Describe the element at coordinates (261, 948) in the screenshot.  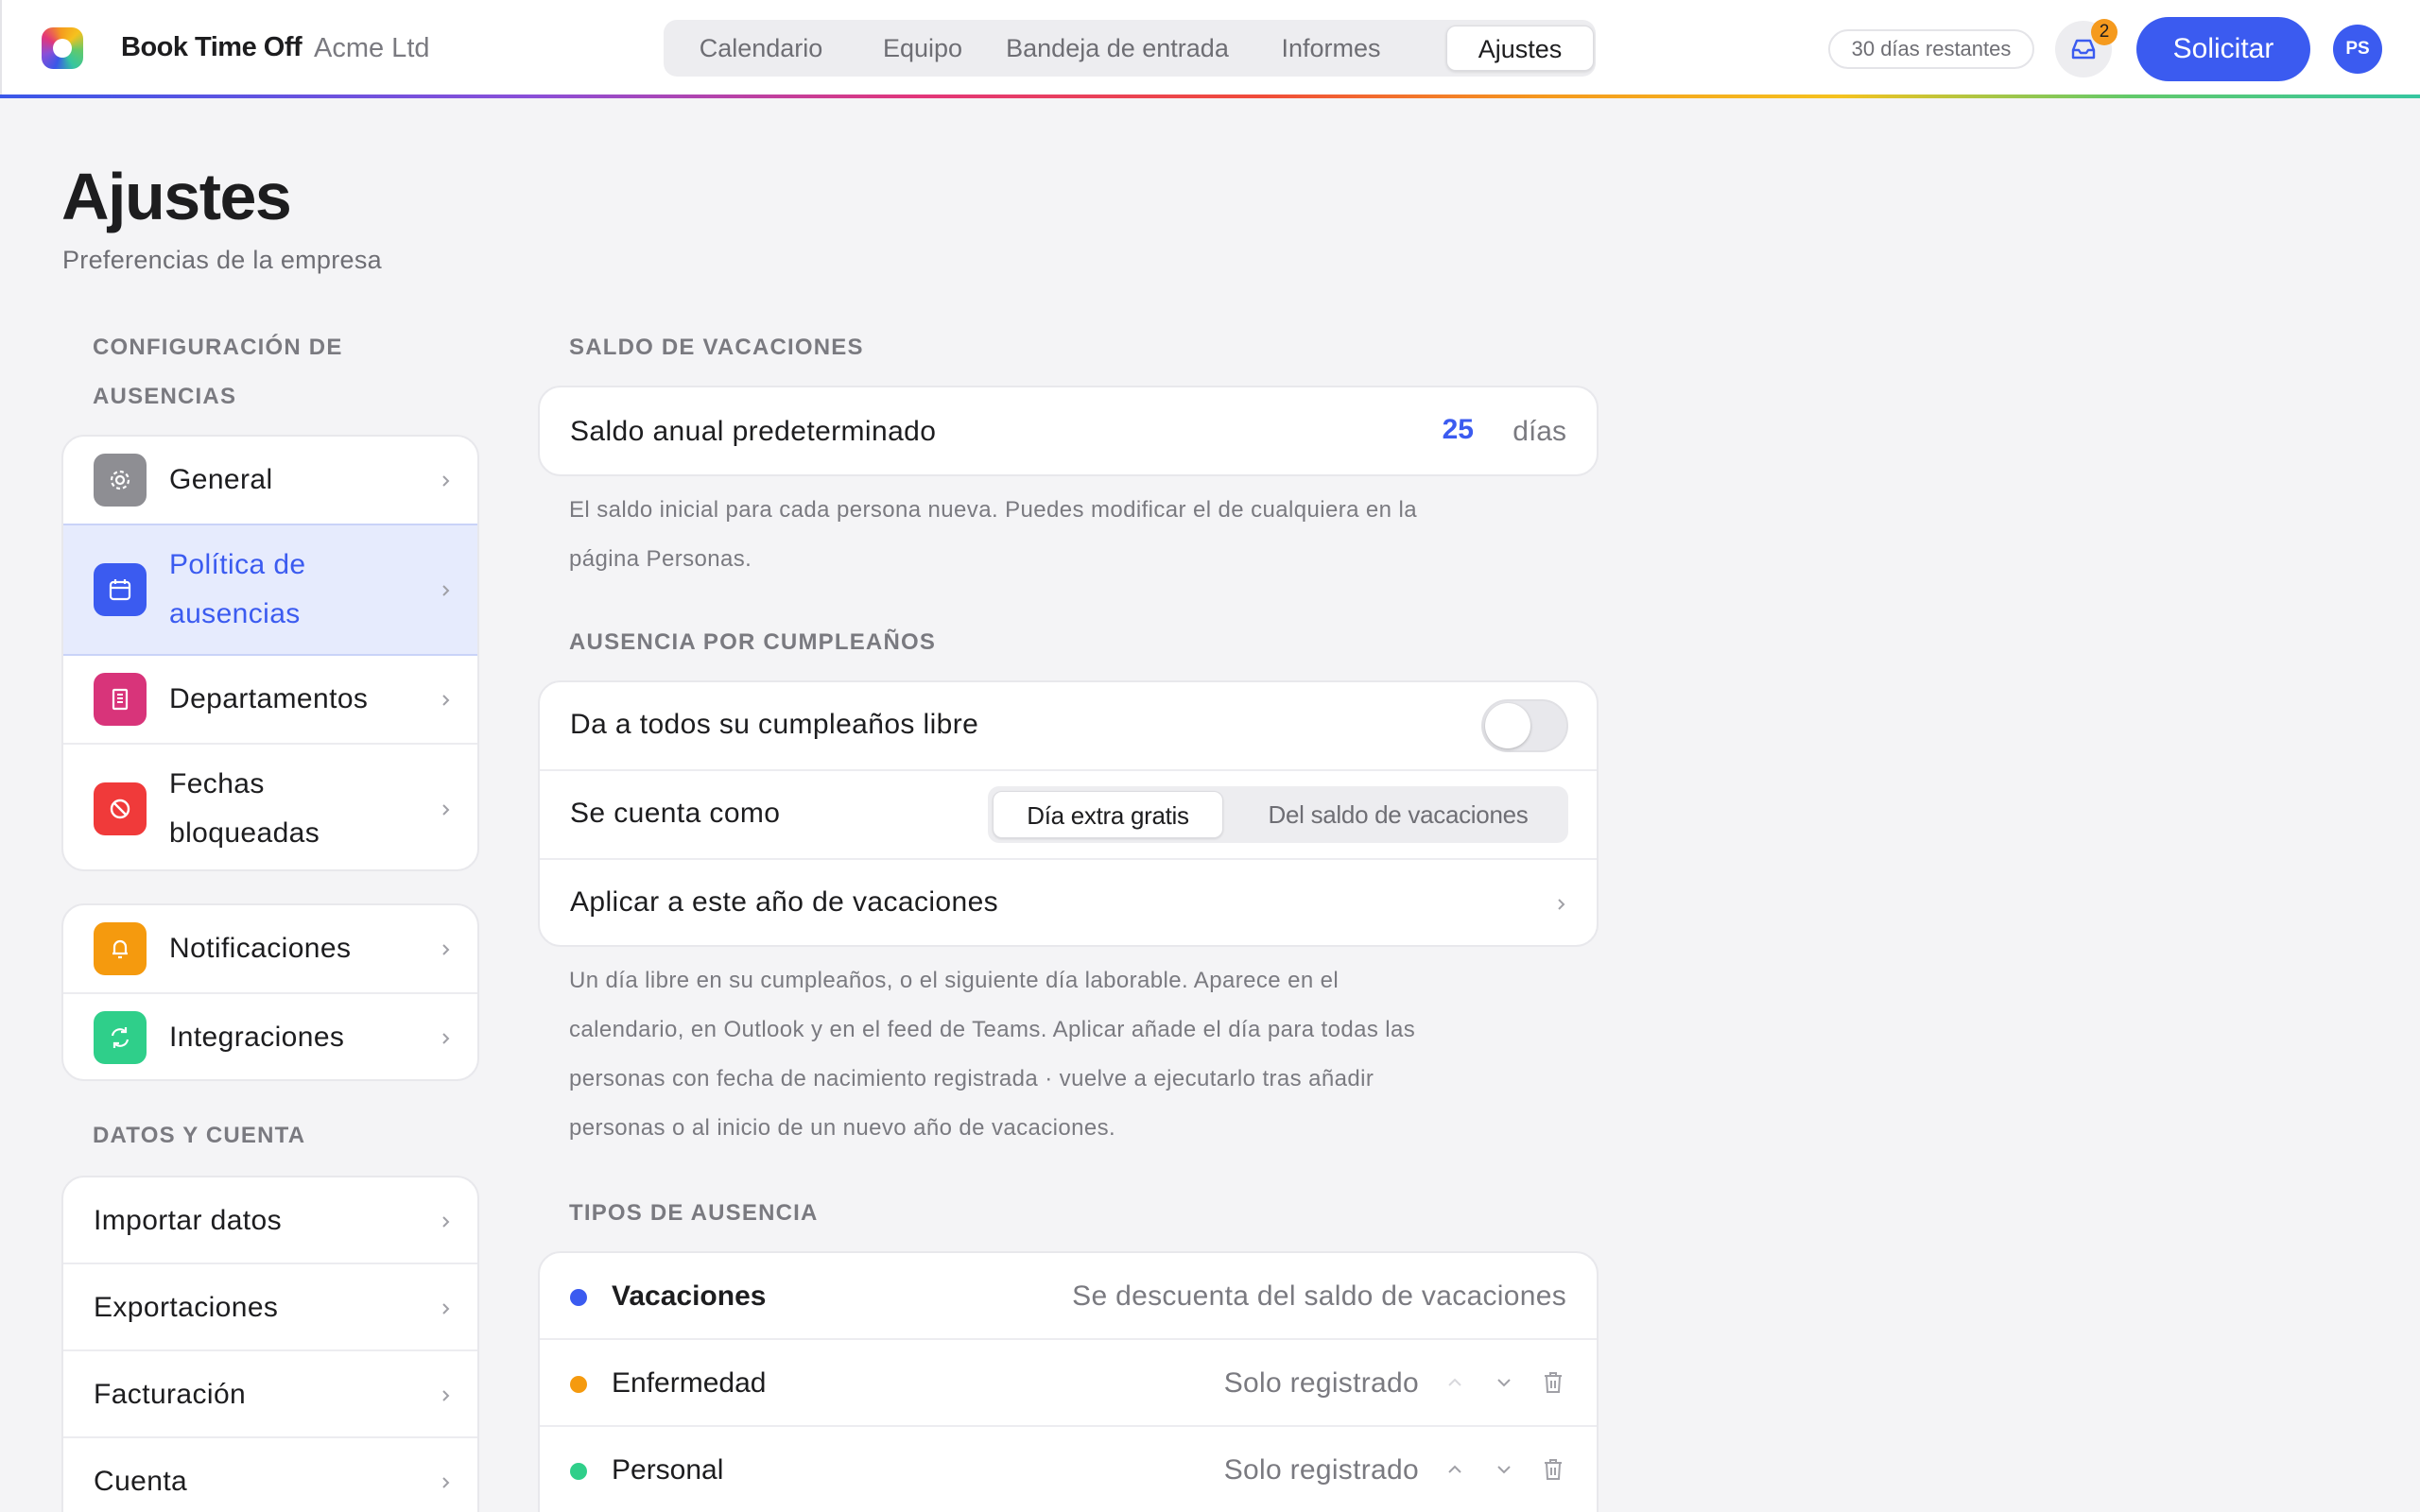
I see `sidebar-item-label: Notificaciones` at that location.